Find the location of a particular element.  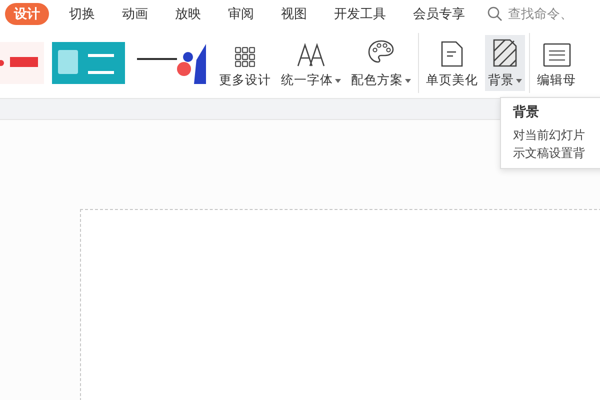

ribbon-button: 背景 is located at coordinates (505, 63).